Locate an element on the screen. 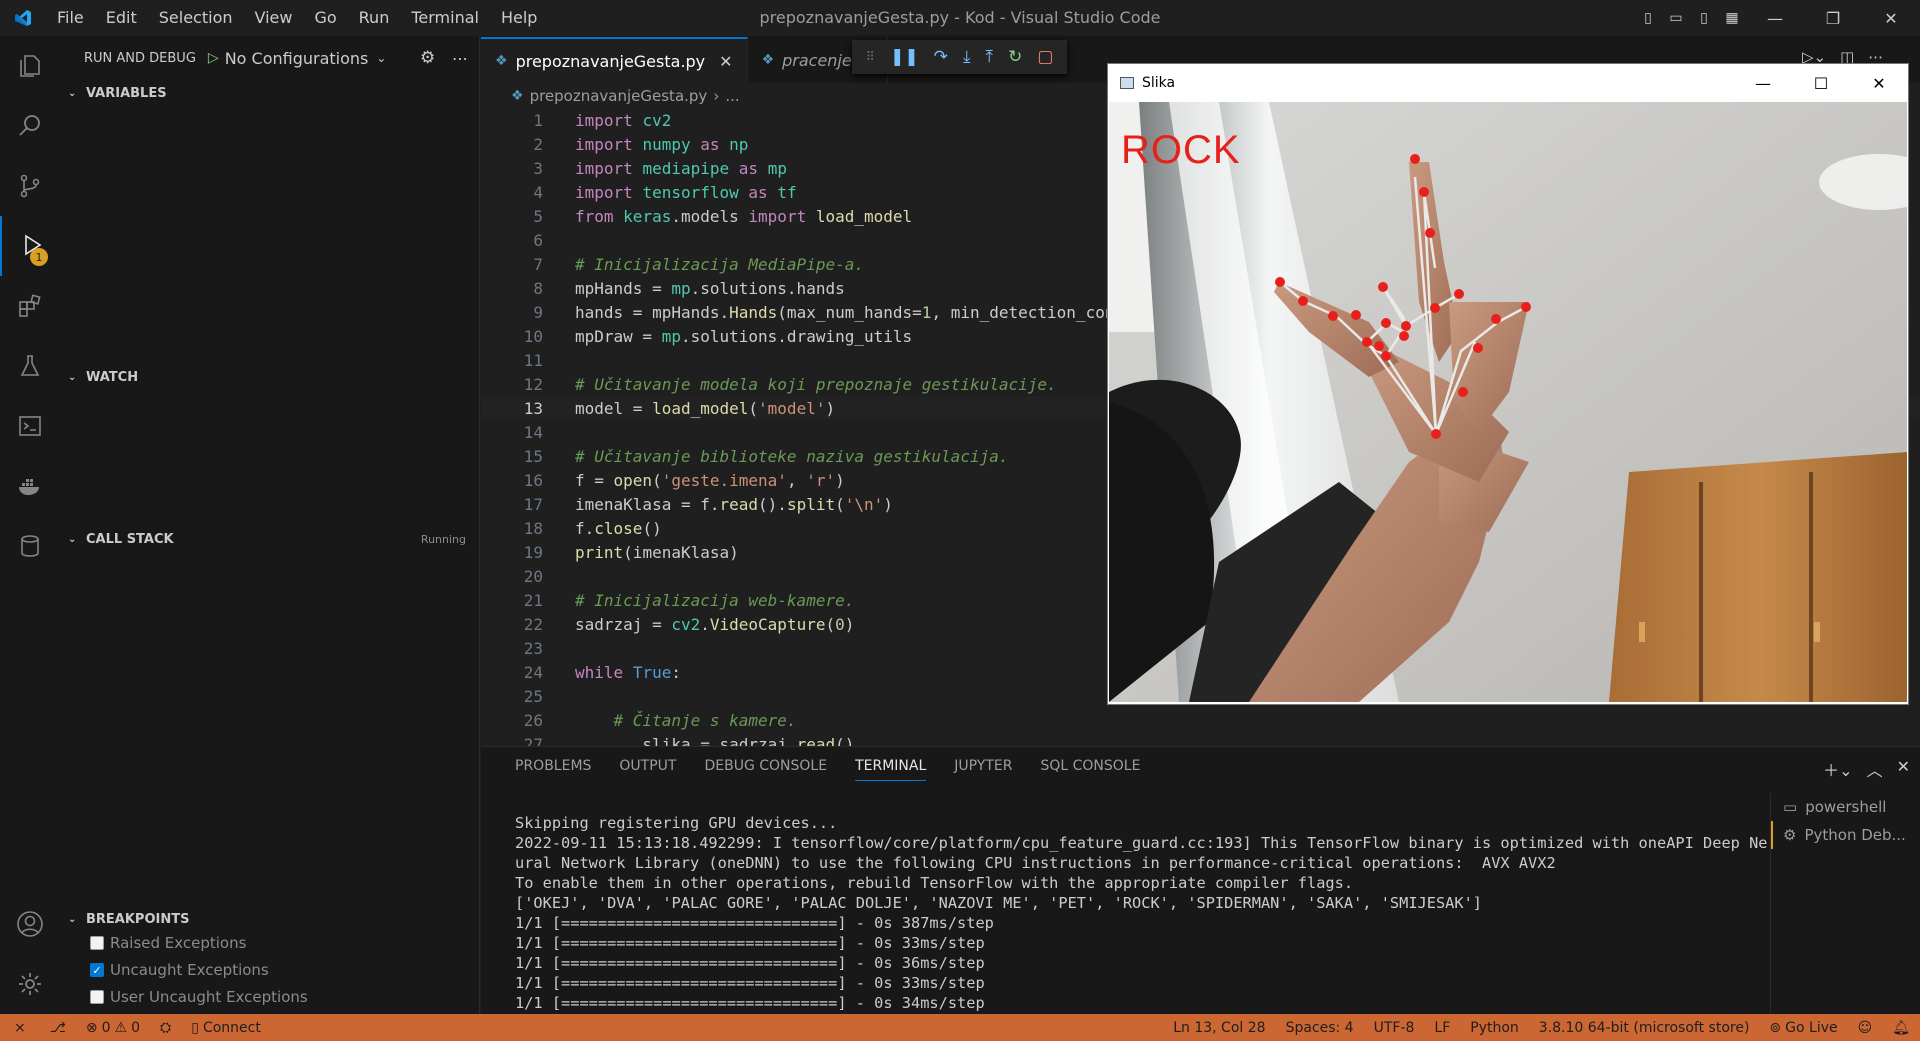  panel-tab-debug-console: DEBUG CONSOLE is located at coordinates (765, 766).